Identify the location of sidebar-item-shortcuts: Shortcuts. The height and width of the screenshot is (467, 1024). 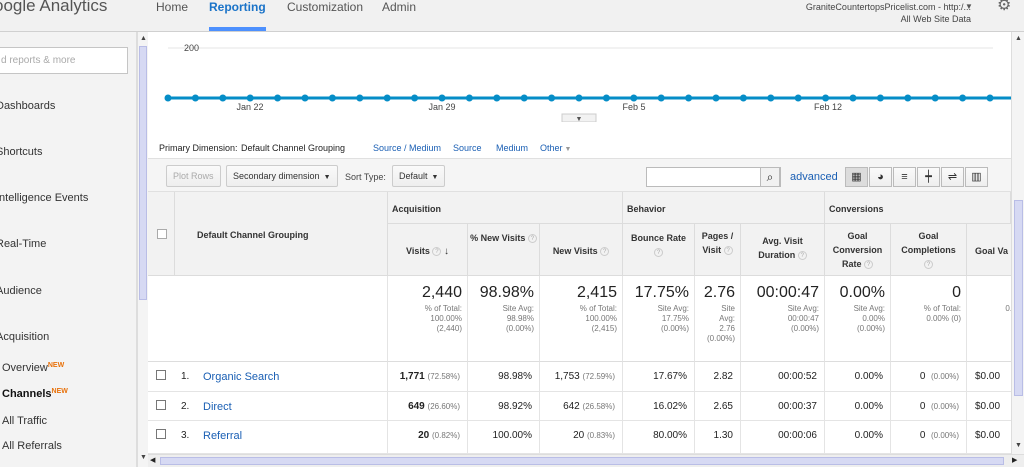
(21, 152).